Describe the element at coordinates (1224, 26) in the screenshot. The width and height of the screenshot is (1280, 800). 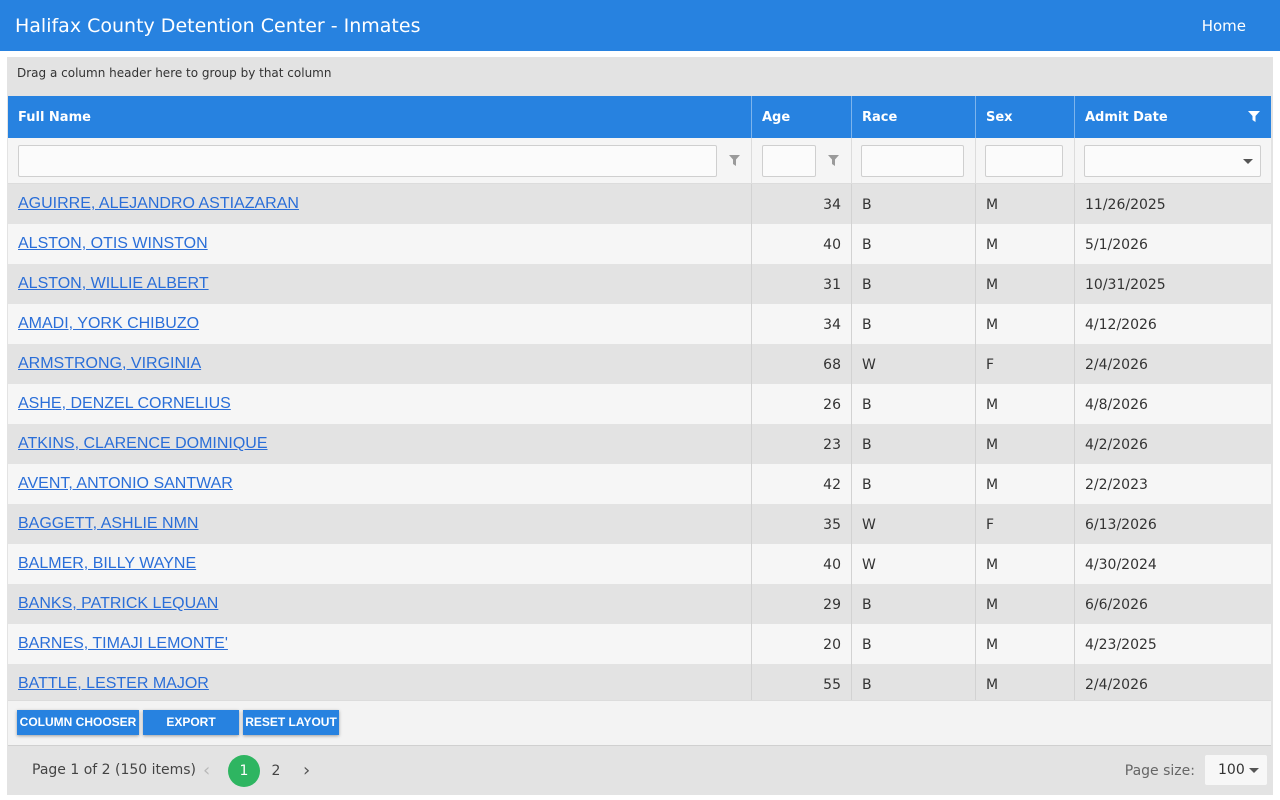
I see `home-link: Home` at that location.